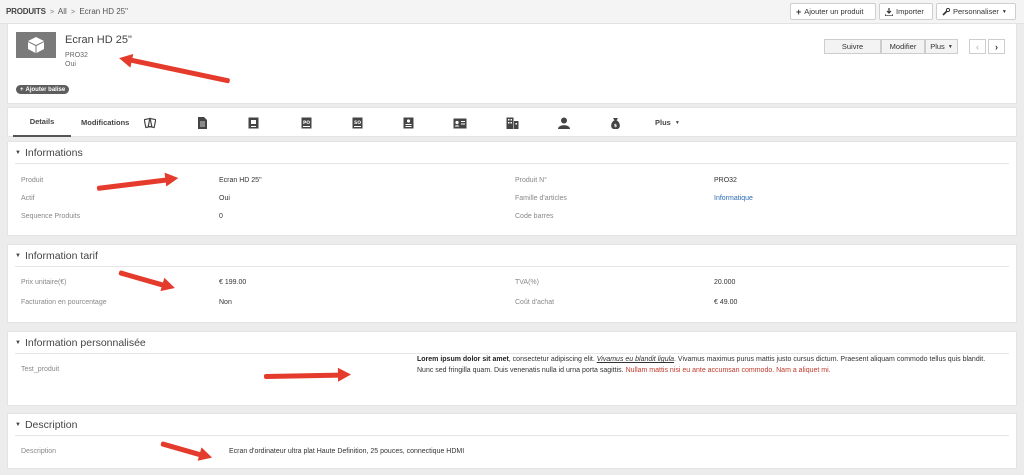 The height and width of the screenshot is (475, 1024). I want to click on active-label: Actif, so click(28, 198).